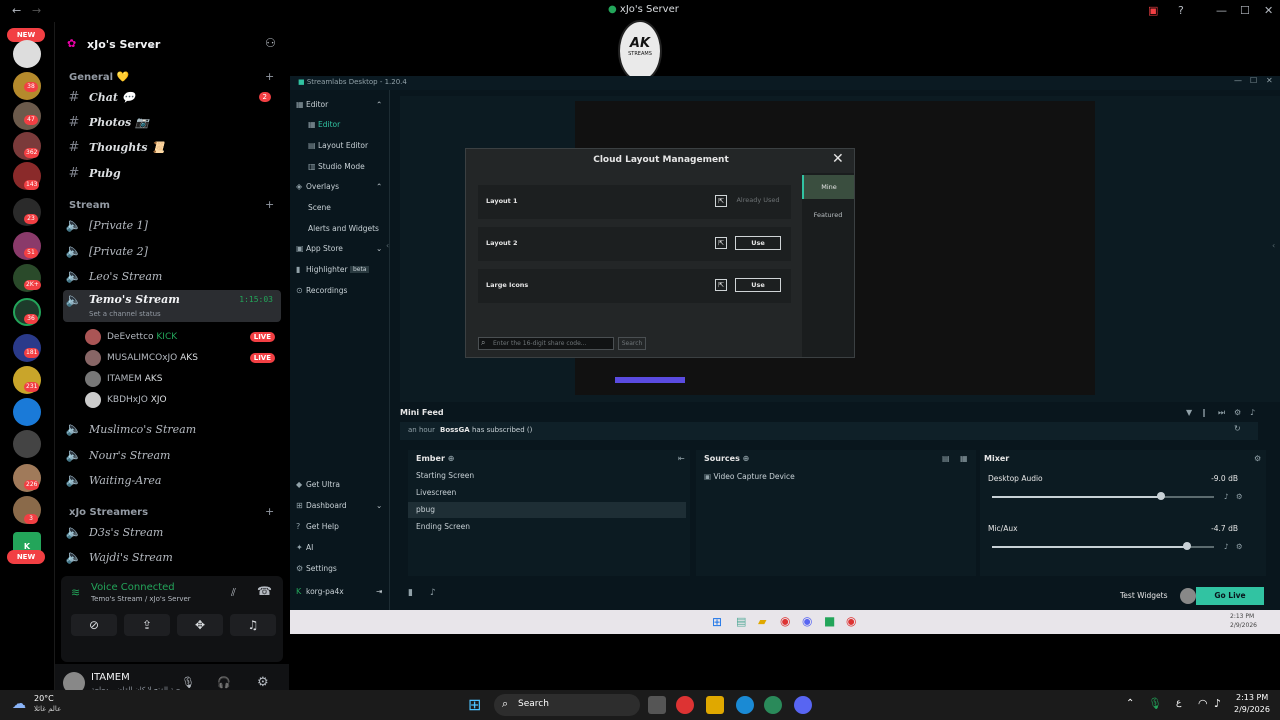 The width and height of the screenshot is (1280, 720). I want to click on voice-channel-nour: 🔈 Nour's Stream, so click(172, 455).